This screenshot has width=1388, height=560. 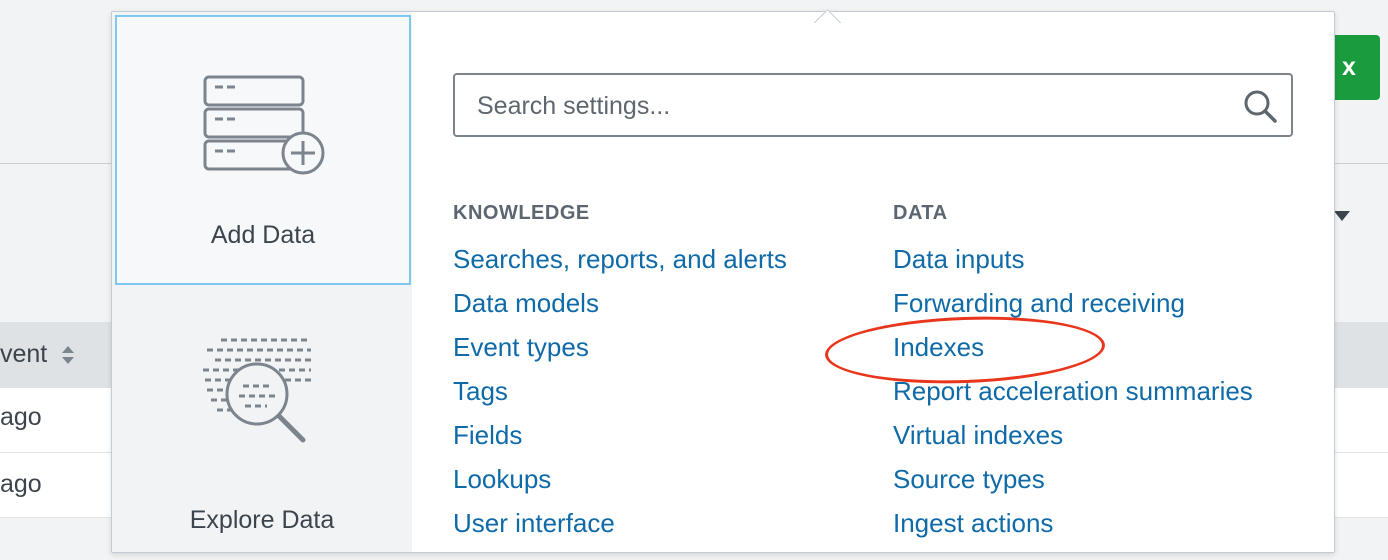 I want to click on search-settings-input, so click(x=857, y=106).